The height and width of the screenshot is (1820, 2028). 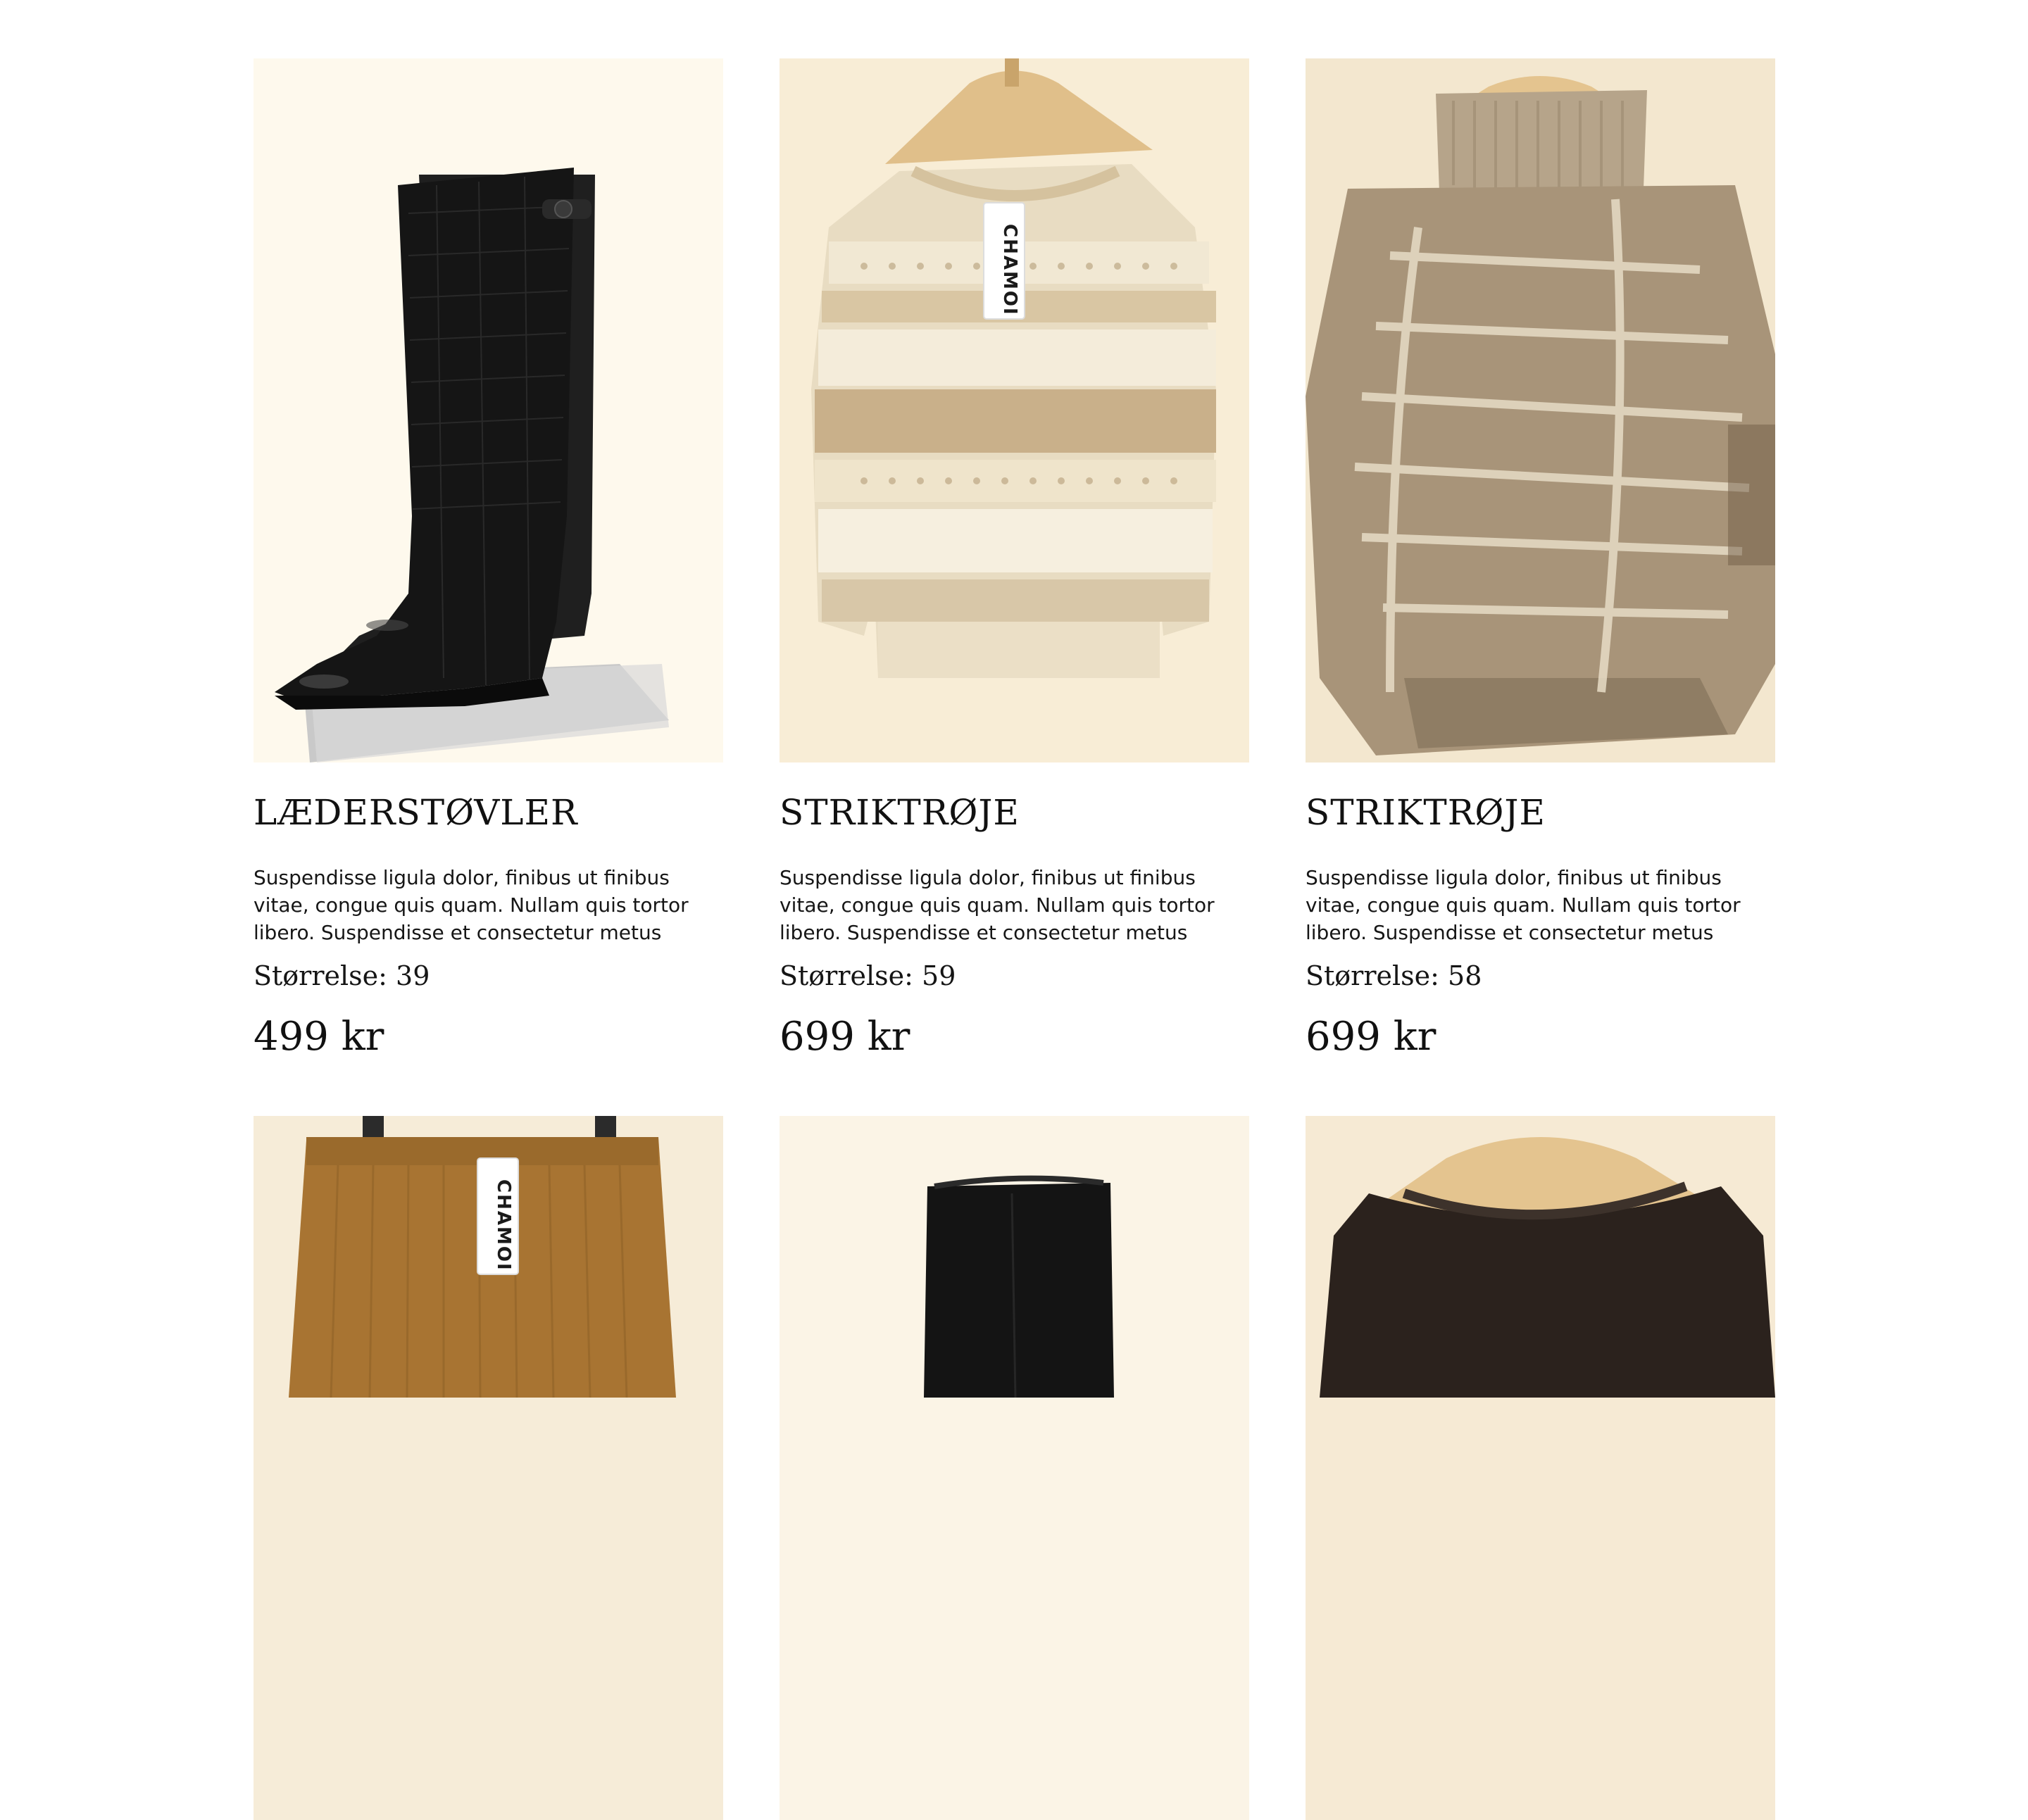 What do you see at coordinates (342, 975) in the screenshot?
I see `product-size: Størrelse: 39` at bounding box center [342, 975].